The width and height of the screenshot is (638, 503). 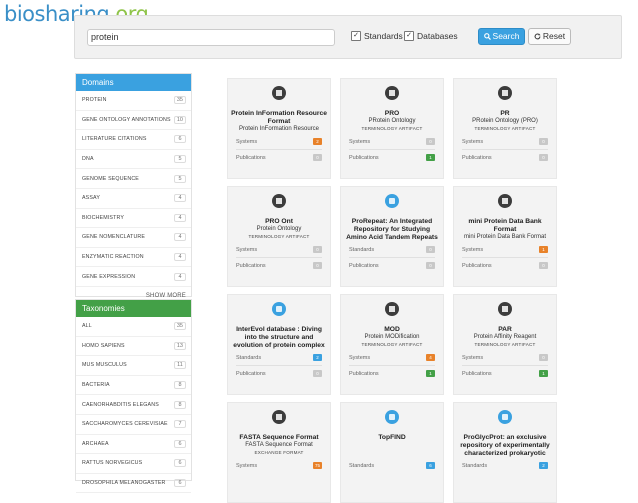 What do you see at coordinates (133, 140) in the screenshot?
I see `domain-item: LITERATURE CITATIONS 6` at bounding box center [133, 140].